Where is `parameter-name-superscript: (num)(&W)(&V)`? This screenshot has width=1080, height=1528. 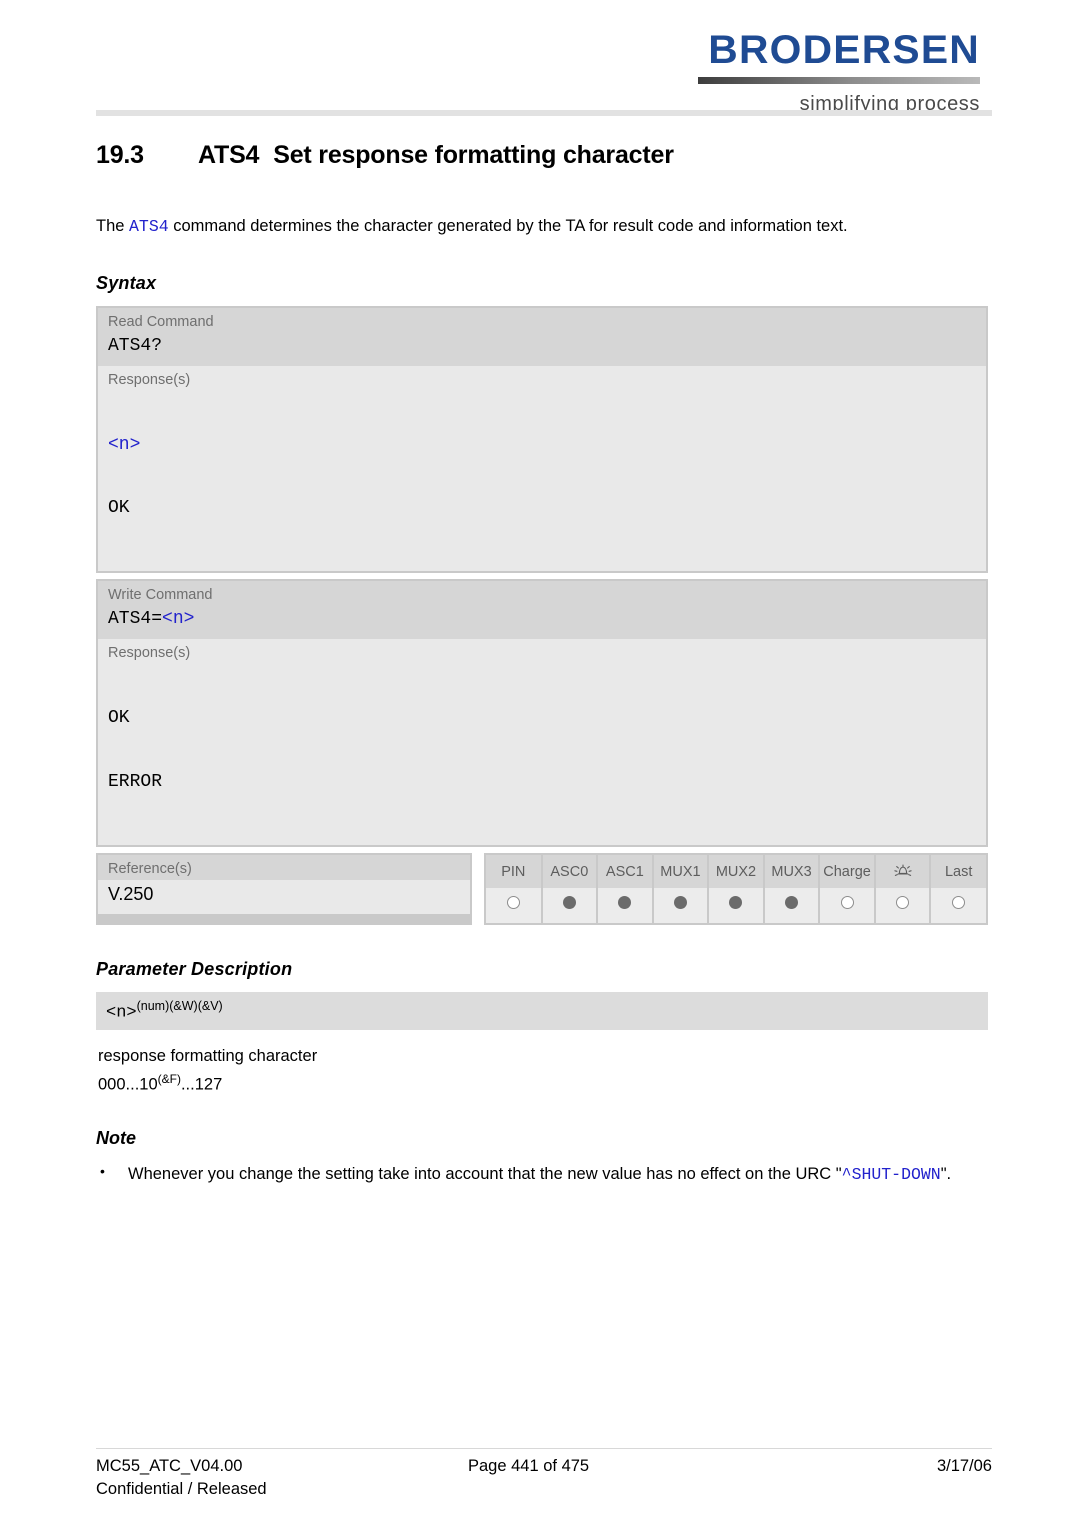
parameter-name-superscript: (num)(&W)(&V) is located at coordinates (179, 1005).